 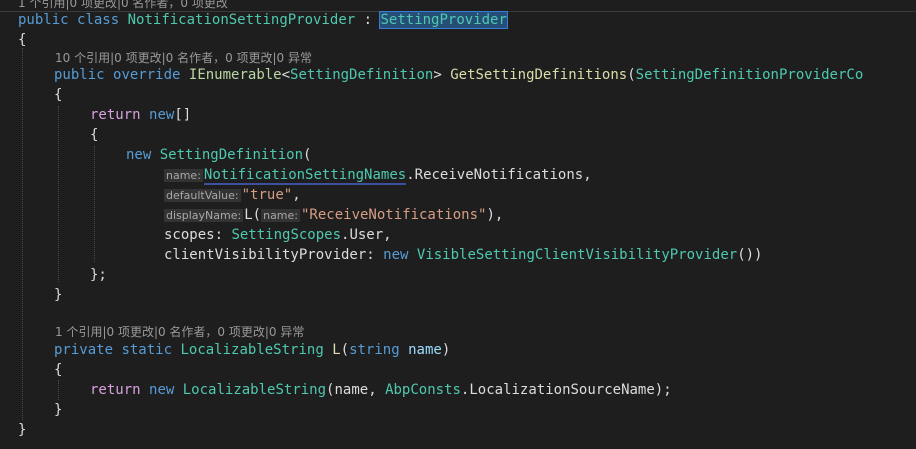 I want to click on parens: ()), so click(x=750, y=255).